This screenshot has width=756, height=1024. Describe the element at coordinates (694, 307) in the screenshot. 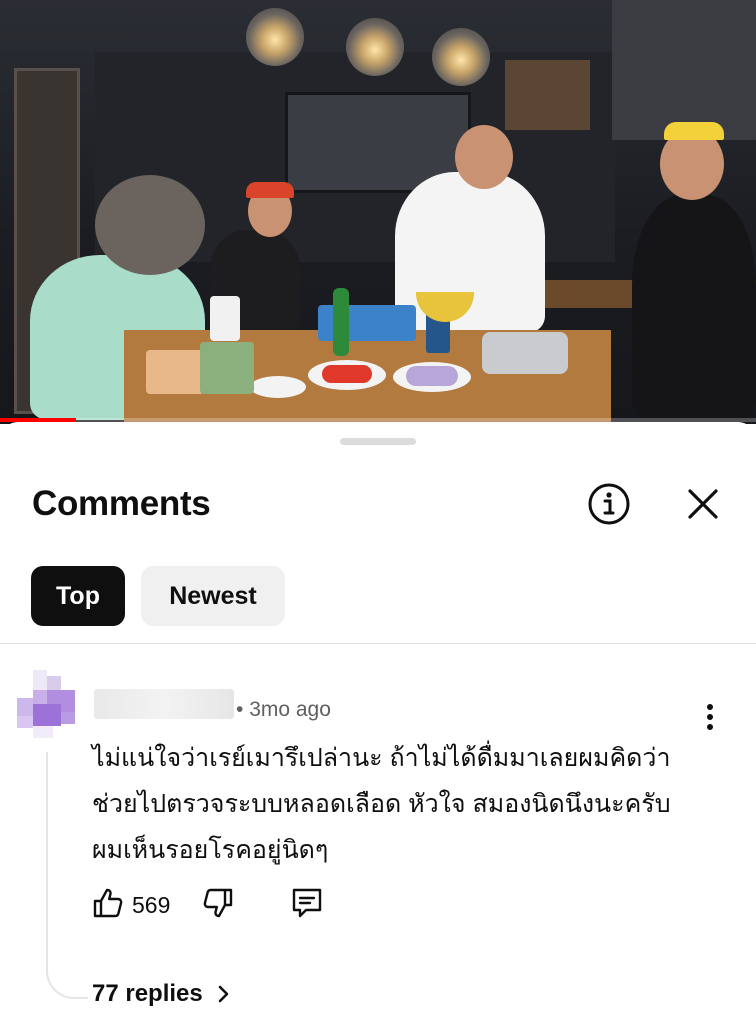

I see `person-right-shirt` at that location.